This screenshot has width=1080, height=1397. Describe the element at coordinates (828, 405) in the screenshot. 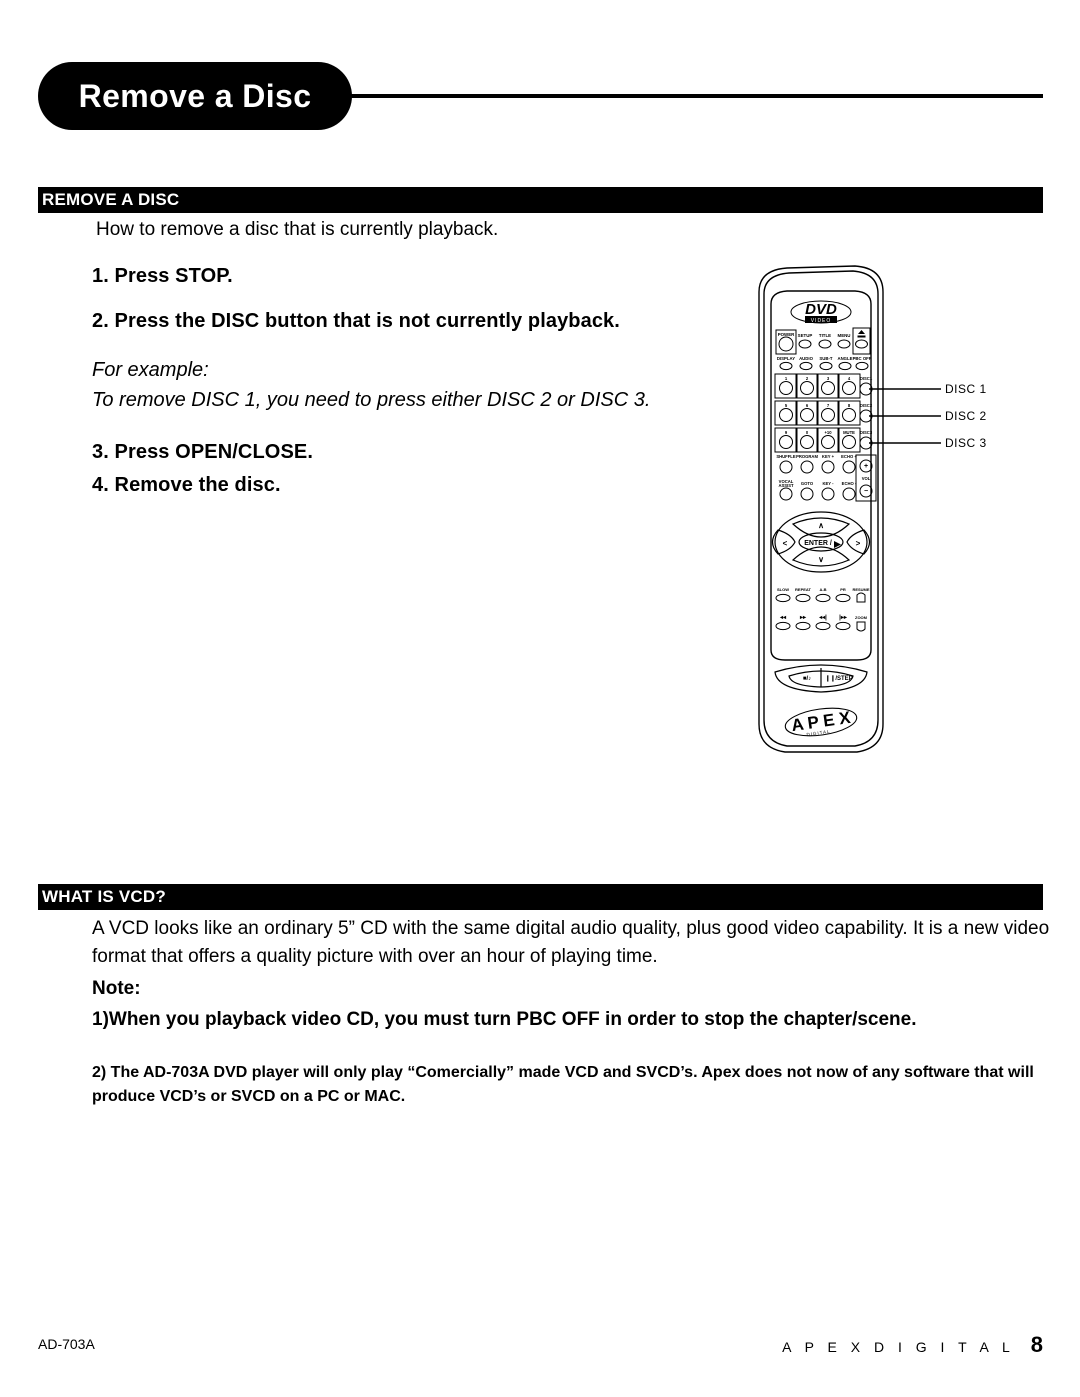

I see `svg-text: 7` at that location.